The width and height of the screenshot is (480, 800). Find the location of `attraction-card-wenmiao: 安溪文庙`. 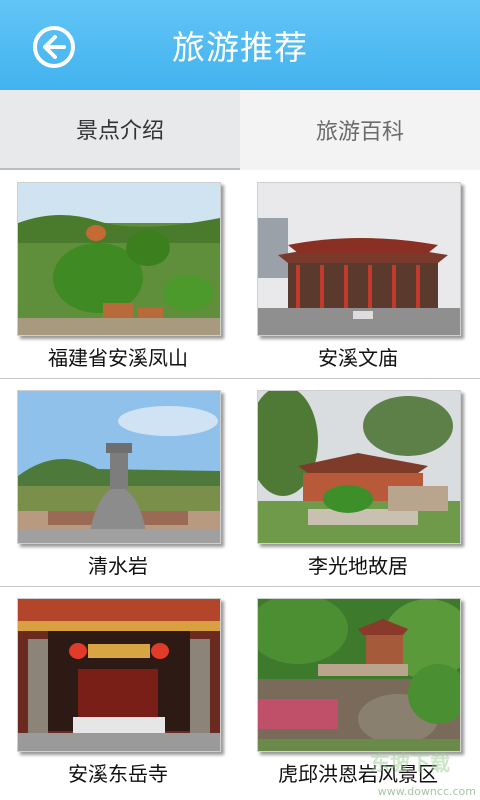

attraction-card-wenmiao: 安溪文庙 is located at coordinates (359, 277).